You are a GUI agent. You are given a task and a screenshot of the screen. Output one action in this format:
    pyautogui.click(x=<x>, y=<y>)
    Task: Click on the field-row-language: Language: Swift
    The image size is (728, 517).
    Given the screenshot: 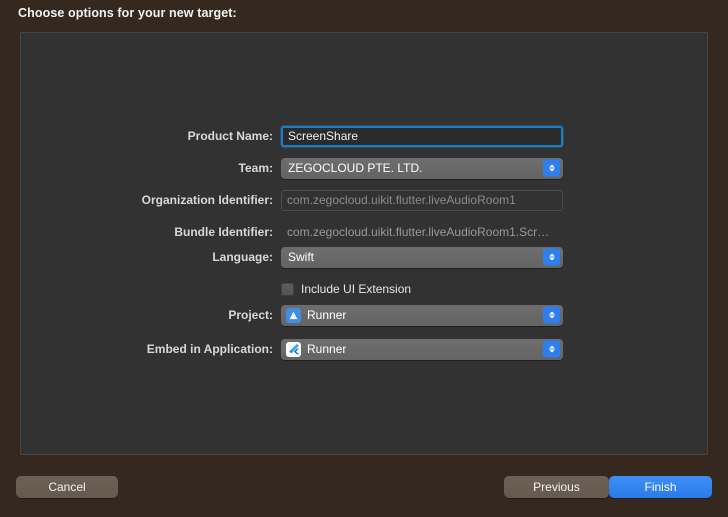 What is the action you would take?
    pyautogui.click(x=364, y=257)
    